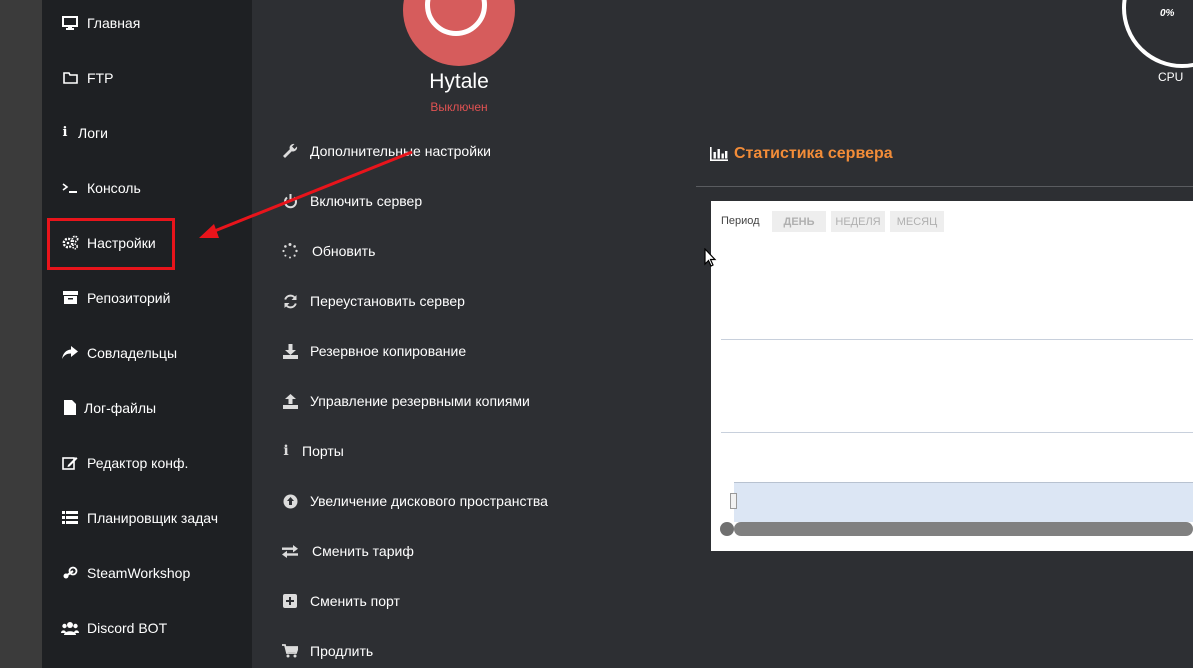  What do you see at coordinates (120, 407) in the screenshot?
I see `sidebar-item-label: Лог-файлы` at bounding box center [120, 407].